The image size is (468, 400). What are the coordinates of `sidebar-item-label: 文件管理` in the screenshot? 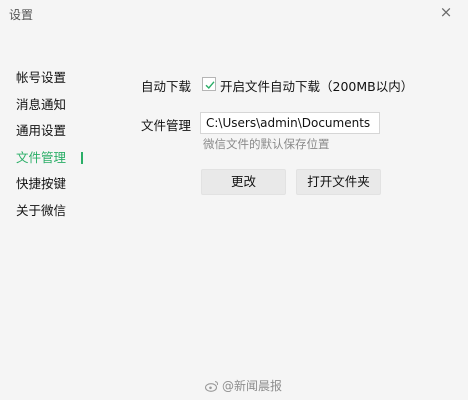 It's located at (41, 157).